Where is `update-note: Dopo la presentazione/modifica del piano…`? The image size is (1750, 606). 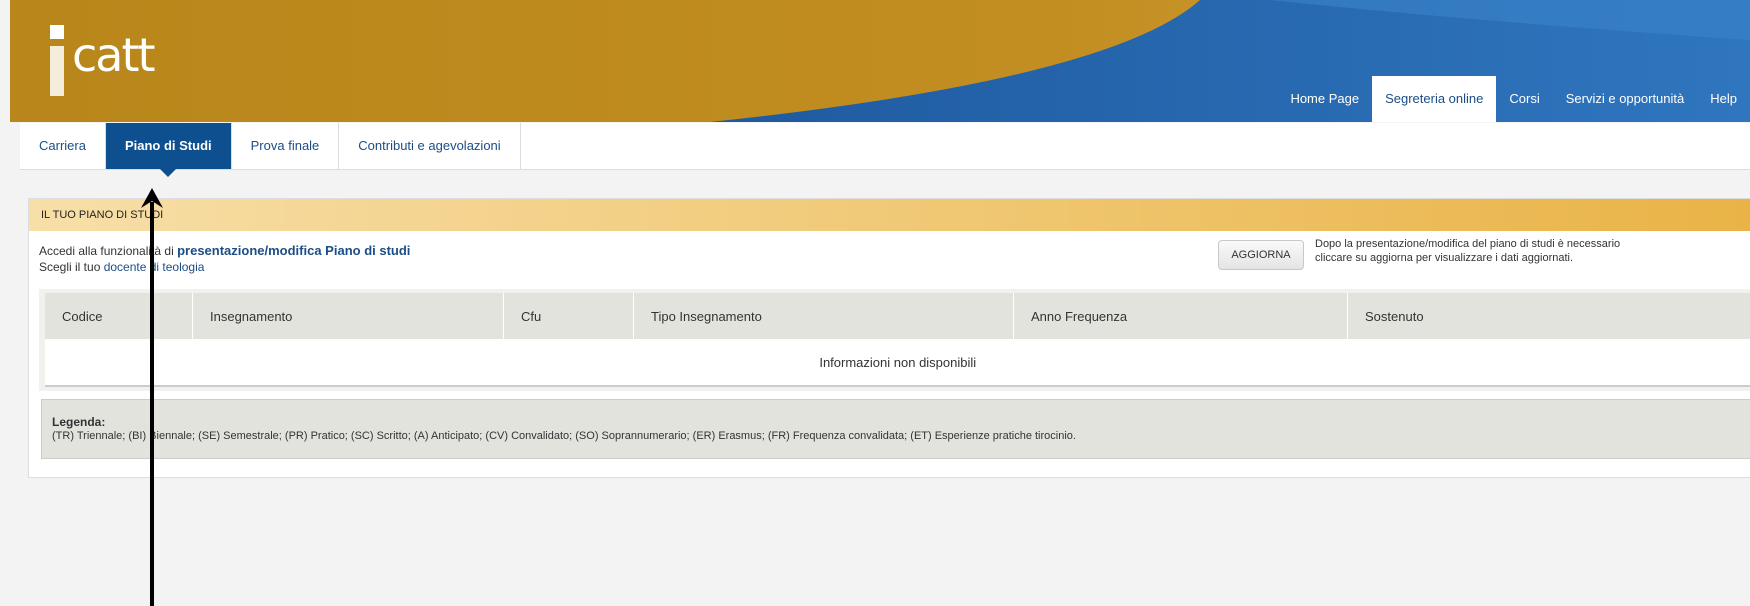
update-note: Dopo la presentazione/modifica del piano… is located at coordinates (1532, 251).